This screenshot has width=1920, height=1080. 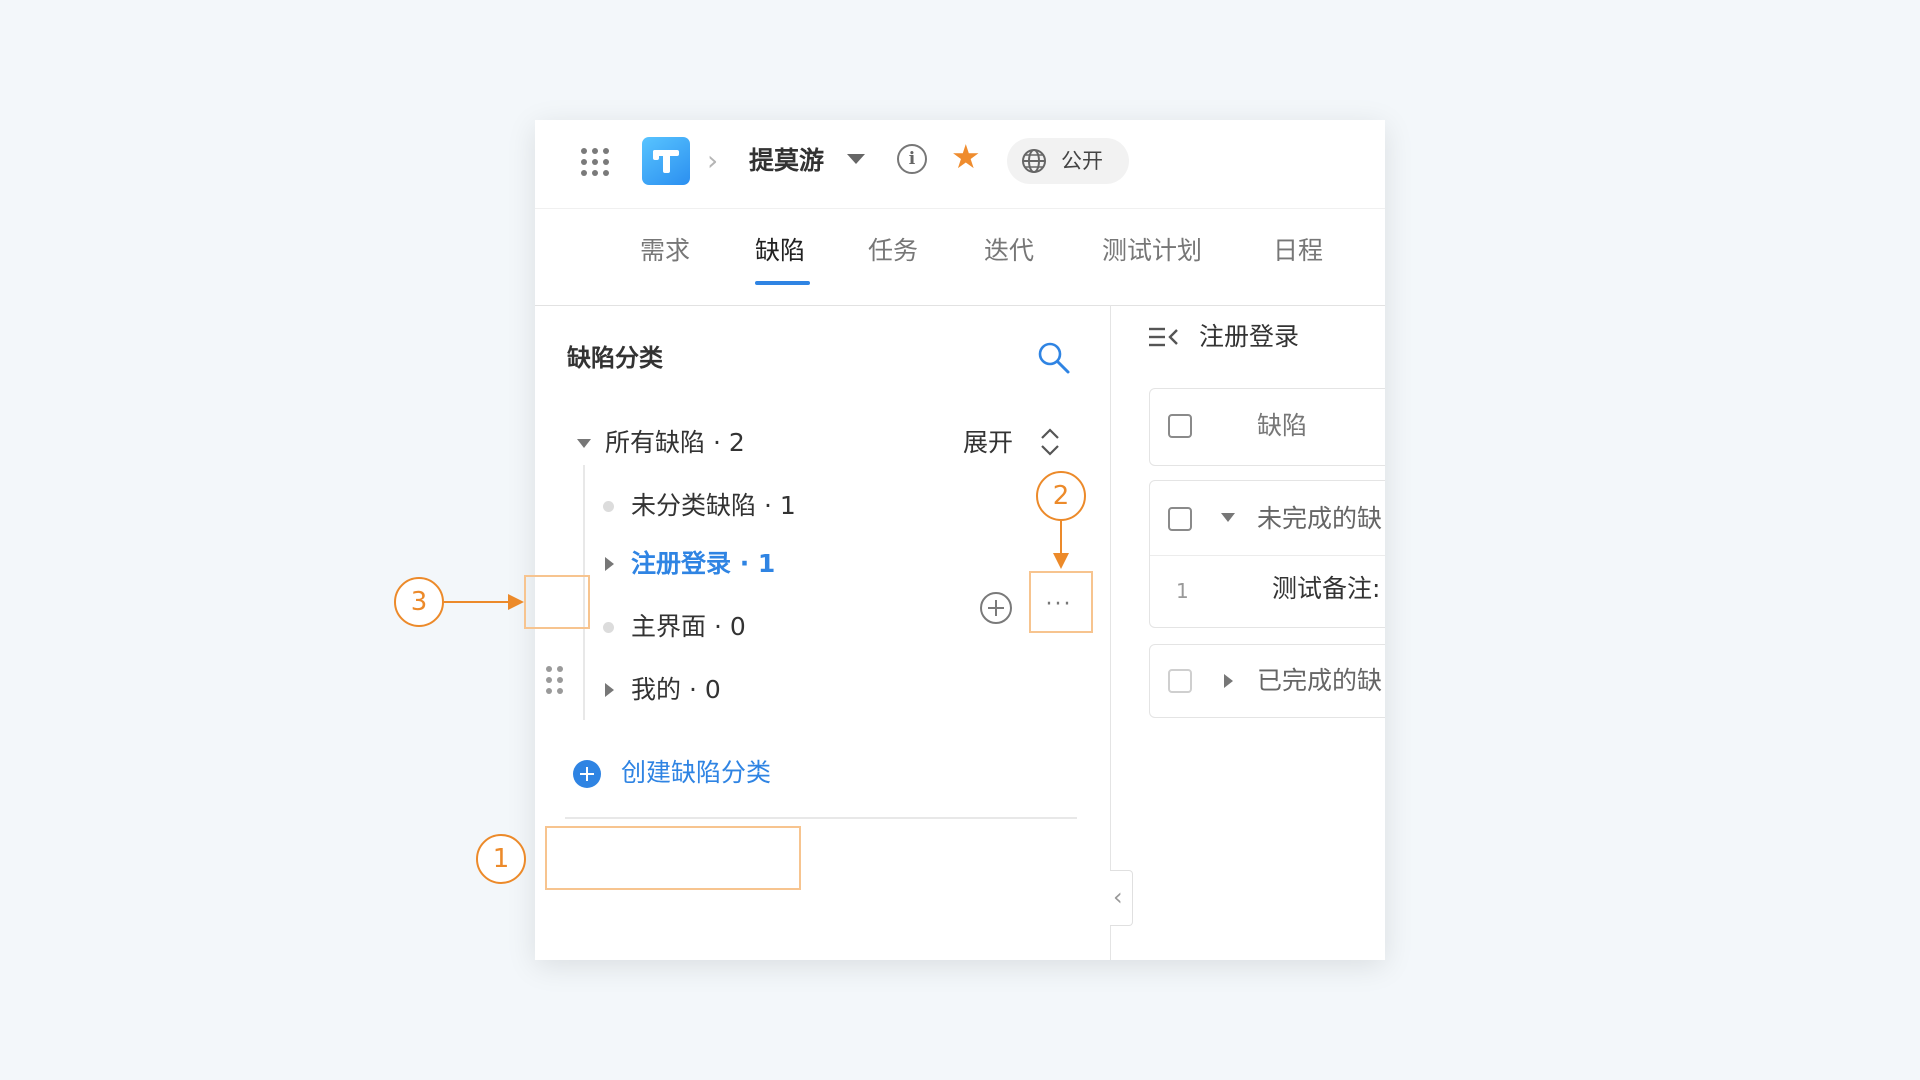 I want to click on group-label: 已完成的缺, so click(x=1319, y=681).